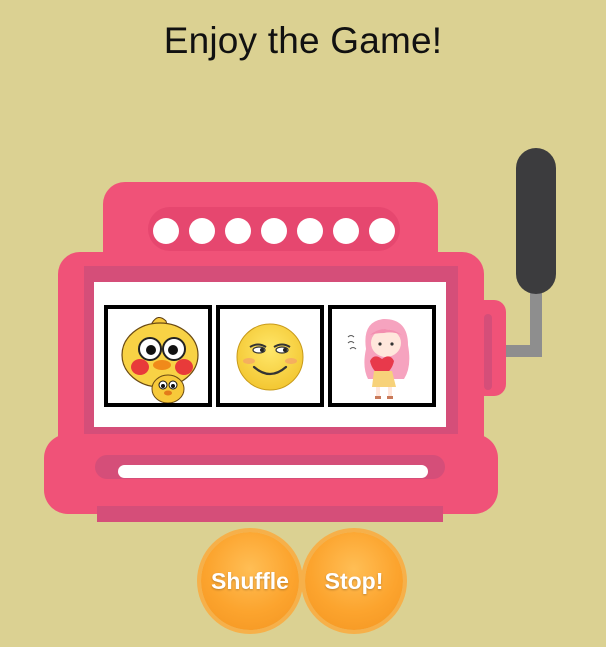 This screenshot has width=606, height=647. I want to click on smug-smiley-face-icon, so click(270, 357).